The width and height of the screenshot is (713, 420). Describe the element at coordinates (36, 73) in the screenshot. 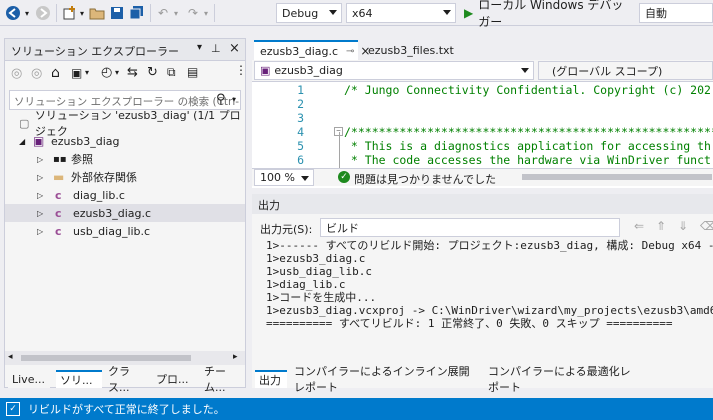

I see `forward-icon: ◎` at that location.